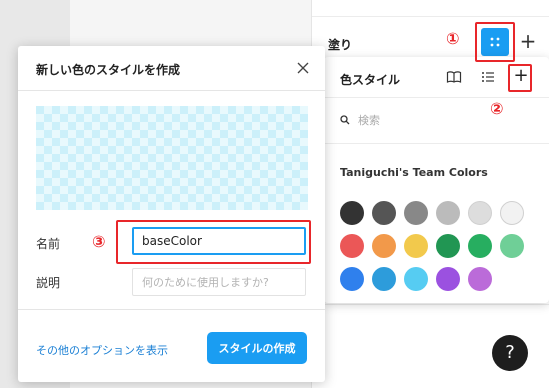  I want to click on style-description-input, so click(219, 282).